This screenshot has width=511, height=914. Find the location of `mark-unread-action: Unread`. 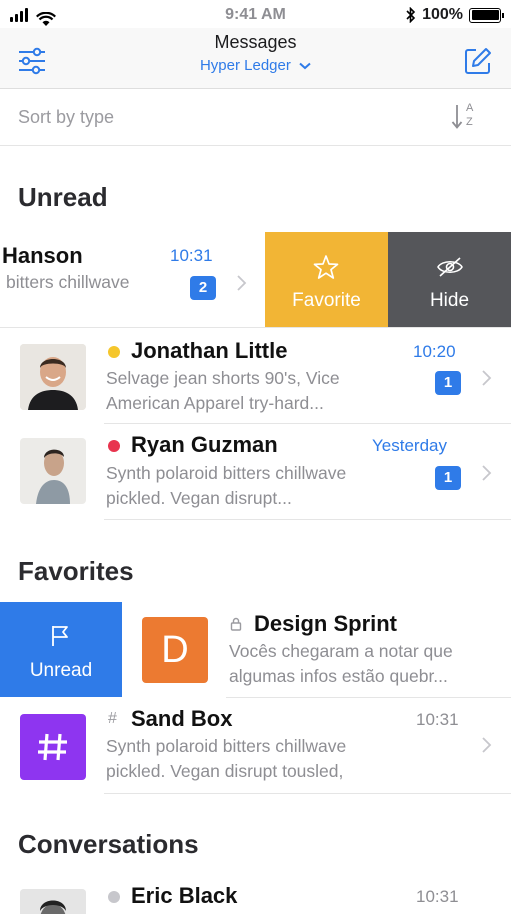

mark-unread-action: Unread is located at coordinates (61, 649).